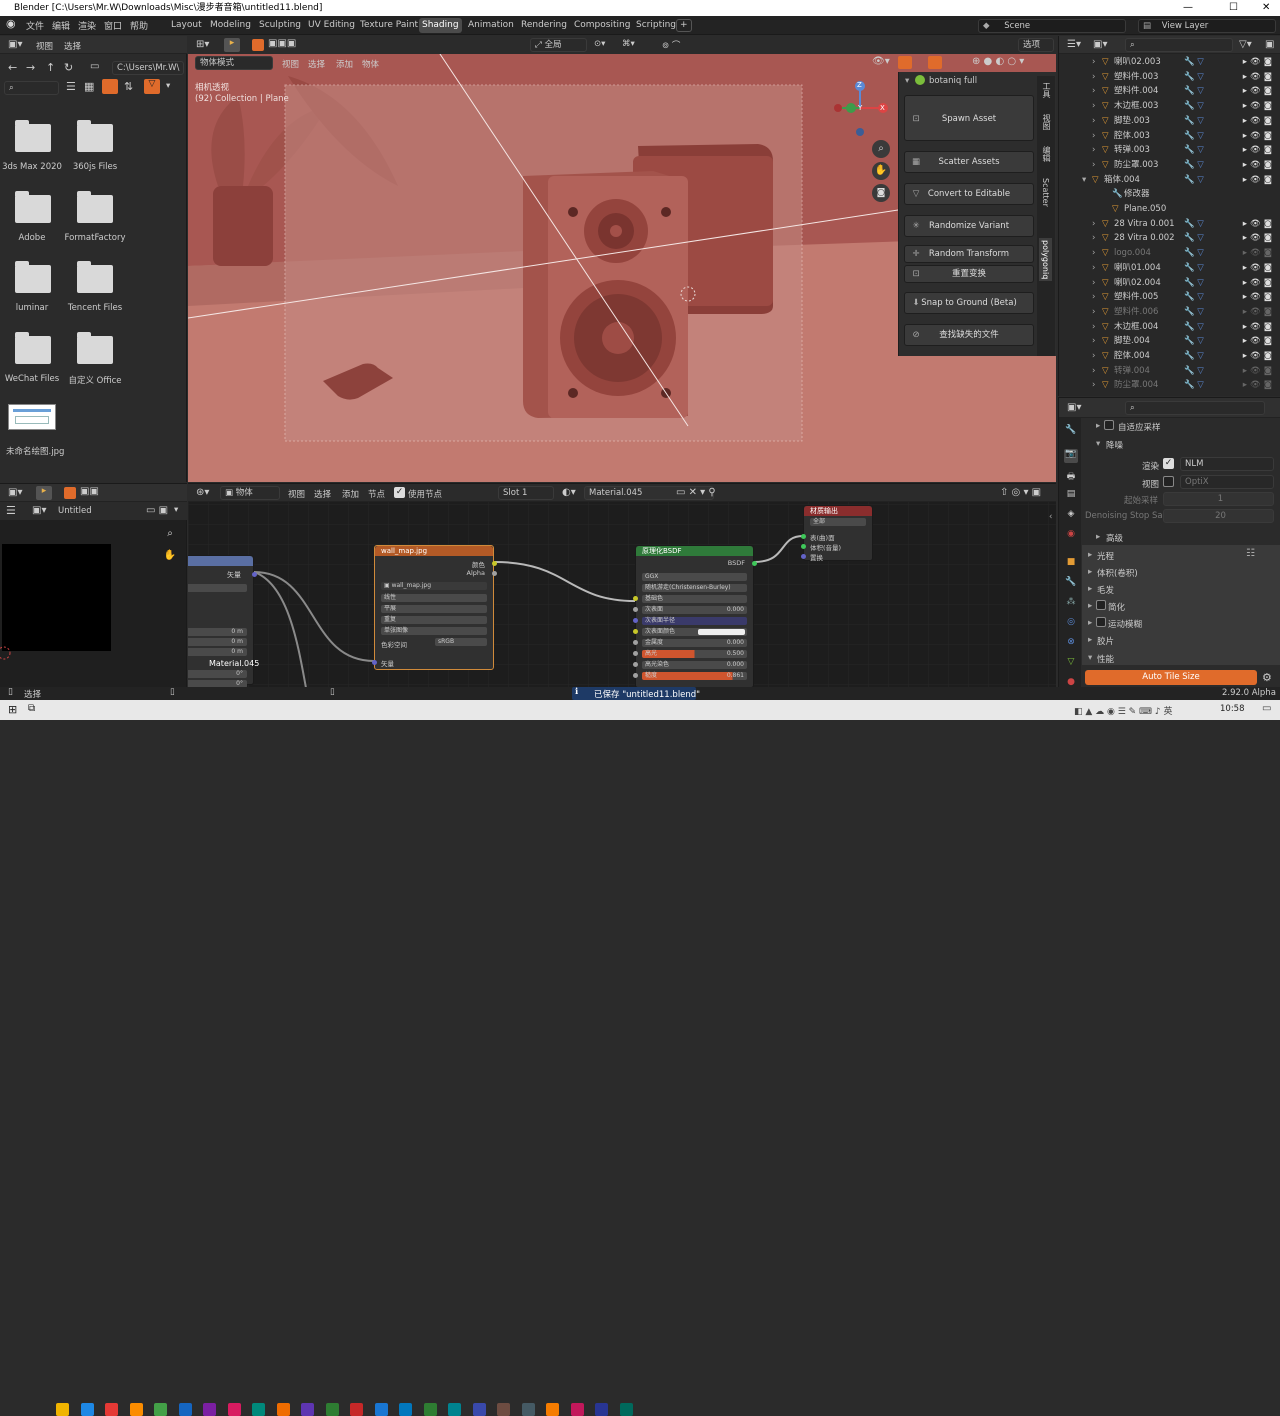 The width and height of the screenshot is (1280, 1416). Describe the element at coordinates (1114, 445) in the screenshot. I see `denoise-section: 降噪` at that location.